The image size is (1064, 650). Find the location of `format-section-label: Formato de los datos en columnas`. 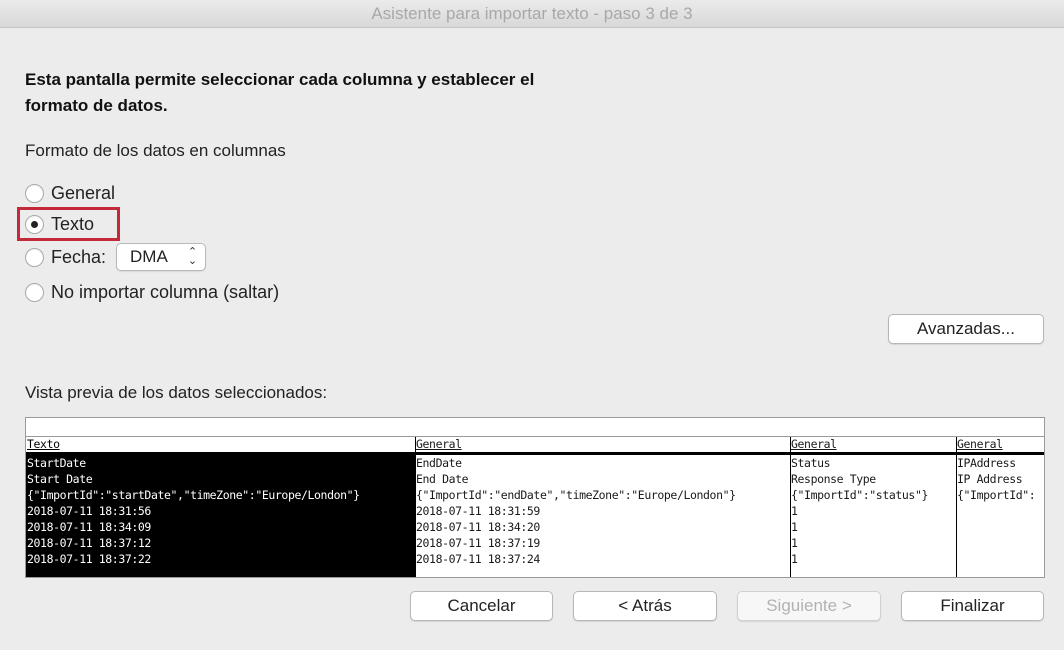

format-section-label: Formato de los datos en columnas is located at coordinates (155, 150).